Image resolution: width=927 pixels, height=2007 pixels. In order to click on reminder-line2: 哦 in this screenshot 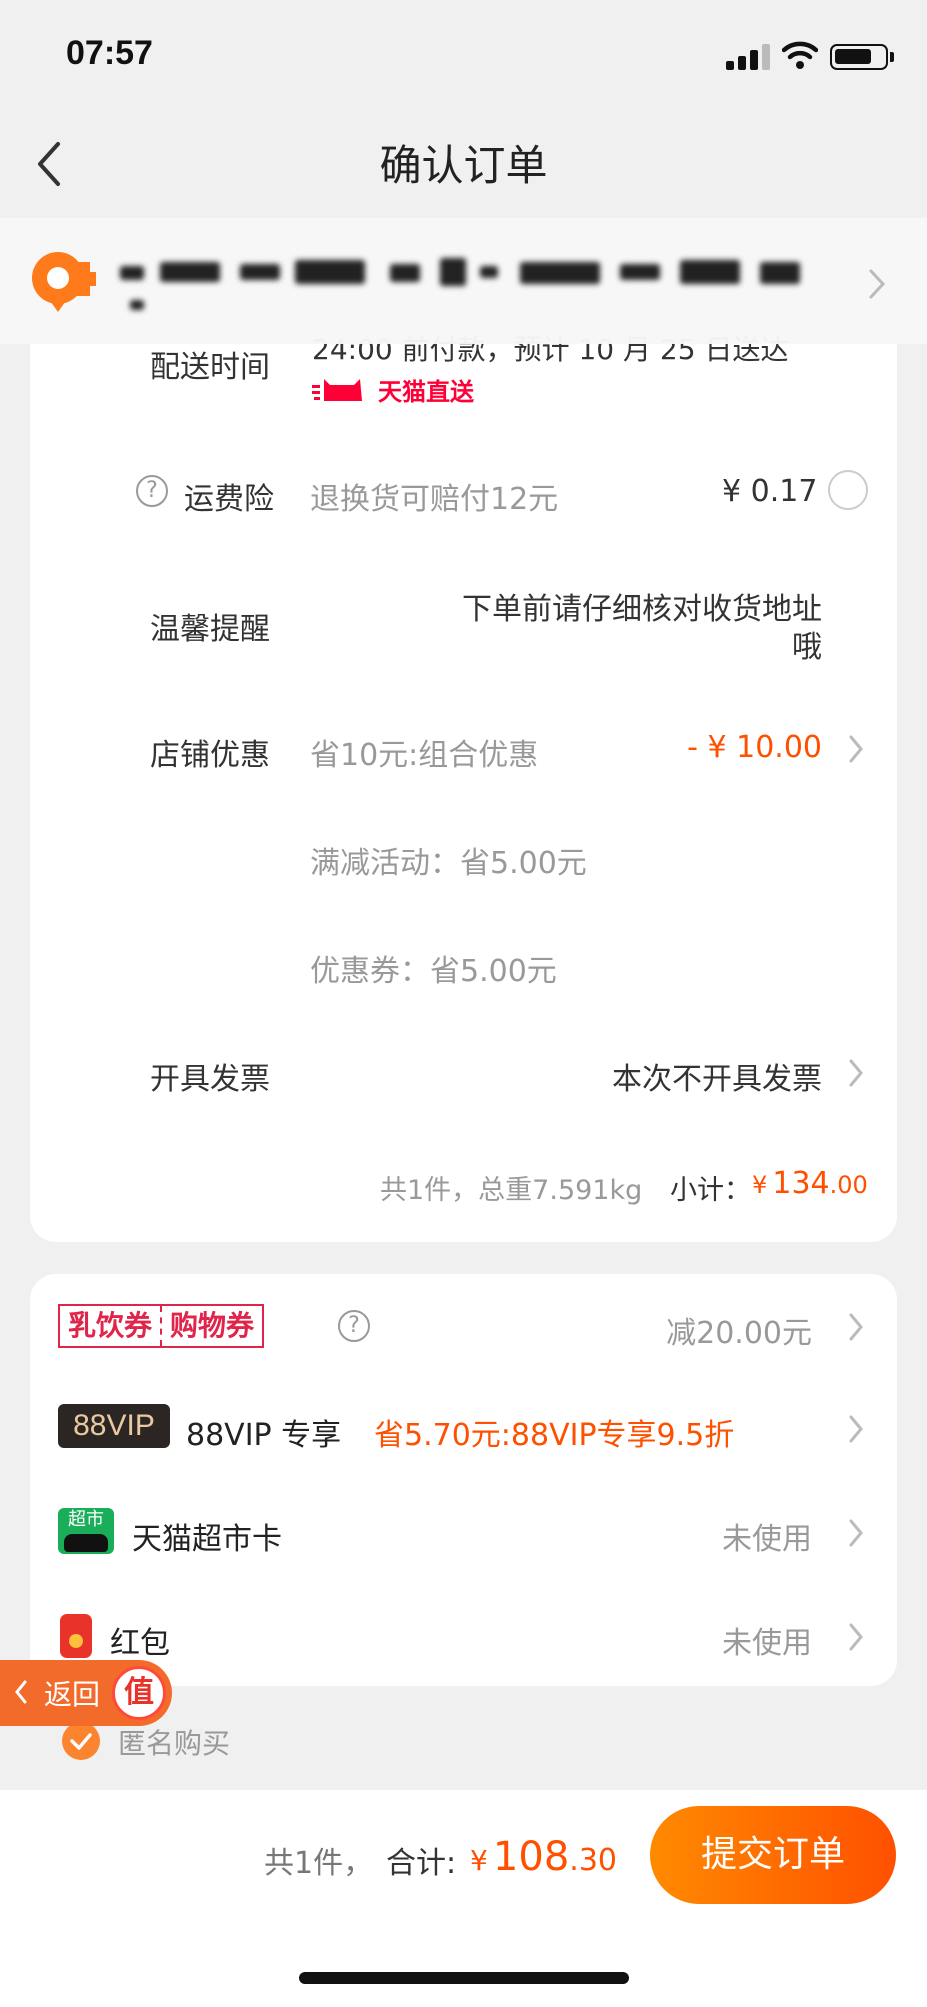, I will do `click(807, 647)`.